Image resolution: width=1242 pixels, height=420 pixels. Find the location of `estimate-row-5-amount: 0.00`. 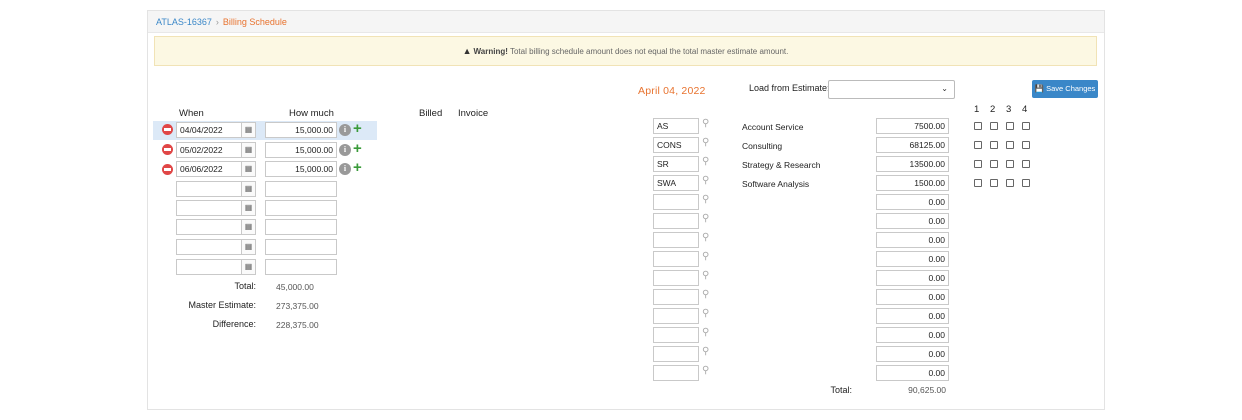

estimate-row-5-amount: 0.00 is located at coordinates (912, 221).